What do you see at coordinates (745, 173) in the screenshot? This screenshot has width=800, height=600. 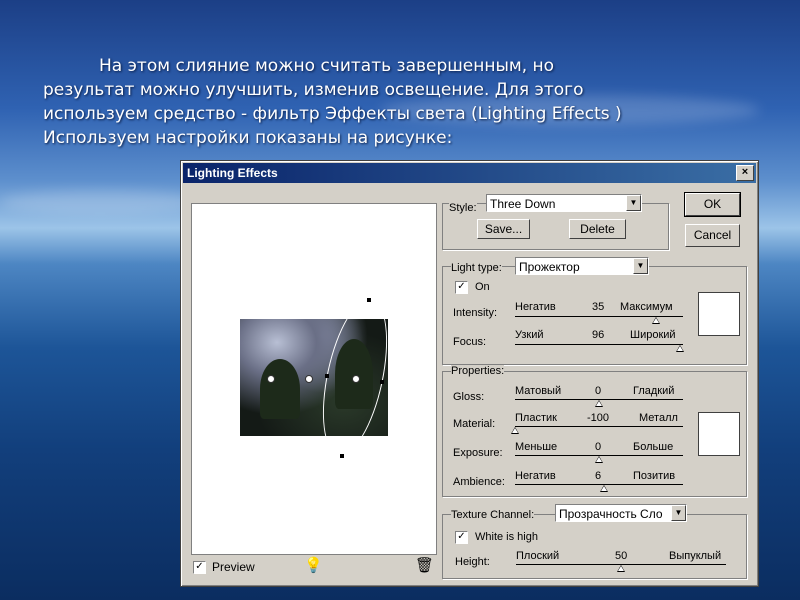 I see `close-button: ×` at bounding box center [745, 173].